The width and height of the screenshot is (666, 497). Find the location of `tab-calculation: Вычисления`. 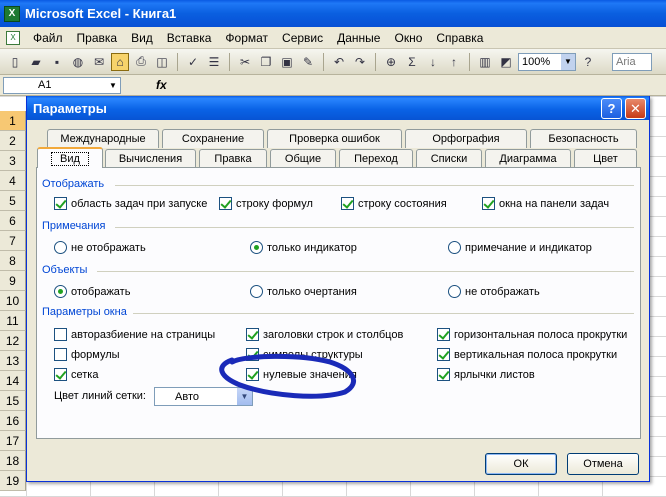

tab-calculation: Вычисления is located at coordinates (150, 158).